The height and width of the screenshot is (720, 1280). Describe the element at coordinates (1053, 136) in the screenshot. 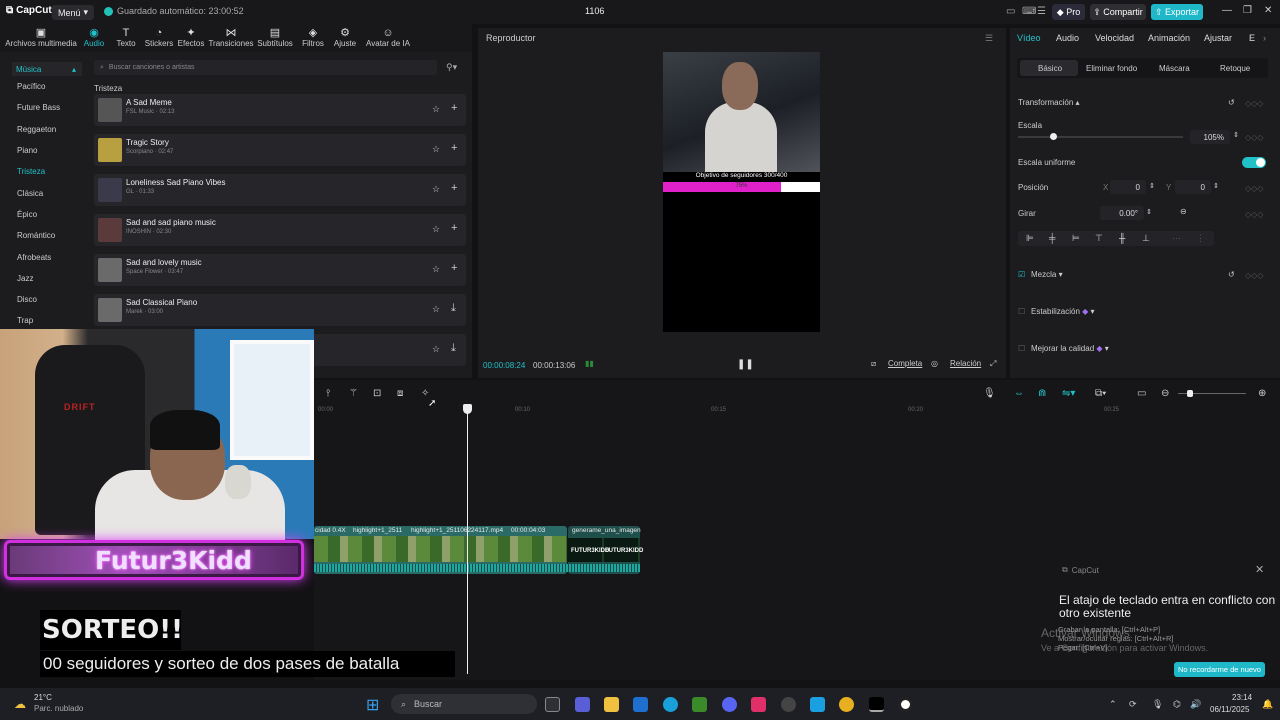

I see `scale-slider-handle` at that location.